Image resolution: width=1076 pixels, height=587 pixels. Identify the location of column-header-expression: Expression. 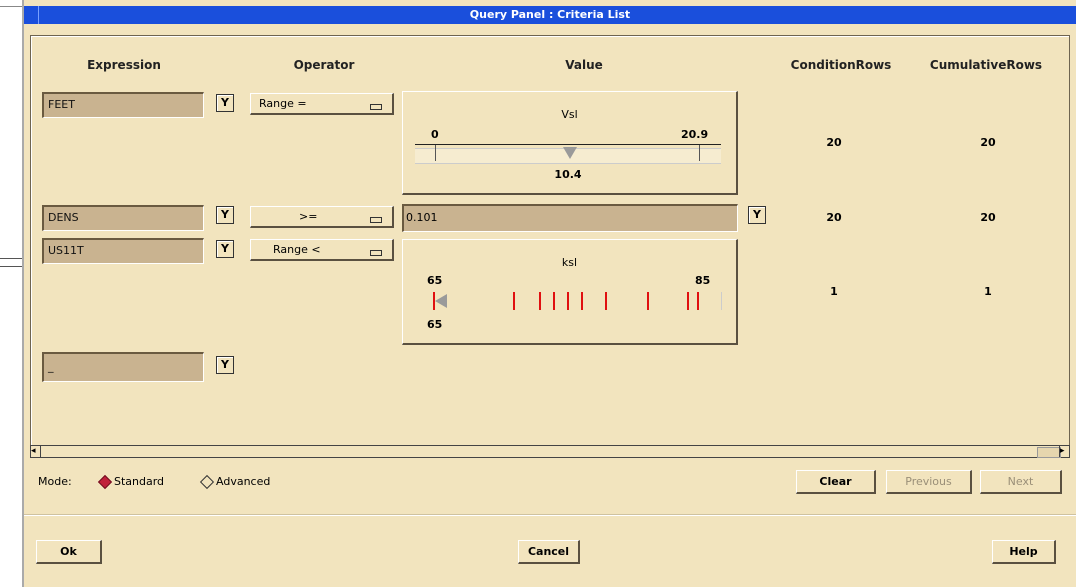
(124, 65).